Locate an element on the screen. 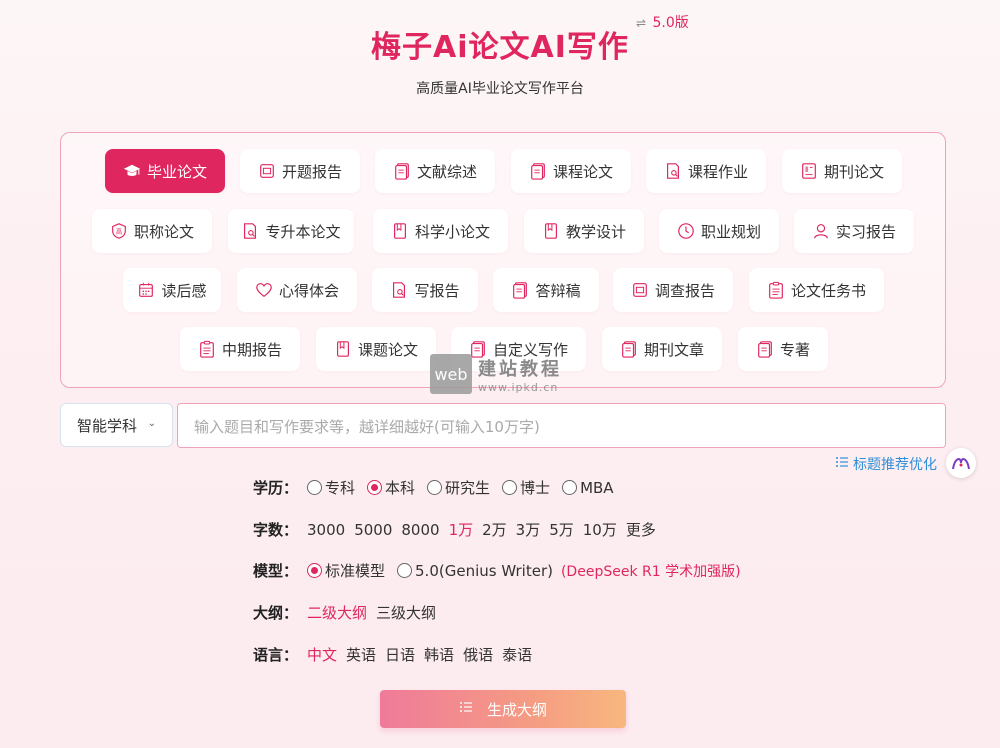 This screenshot has width=1000, height=748. type-journal-paper: 期刊论文 is located at coordinates (842, 171).